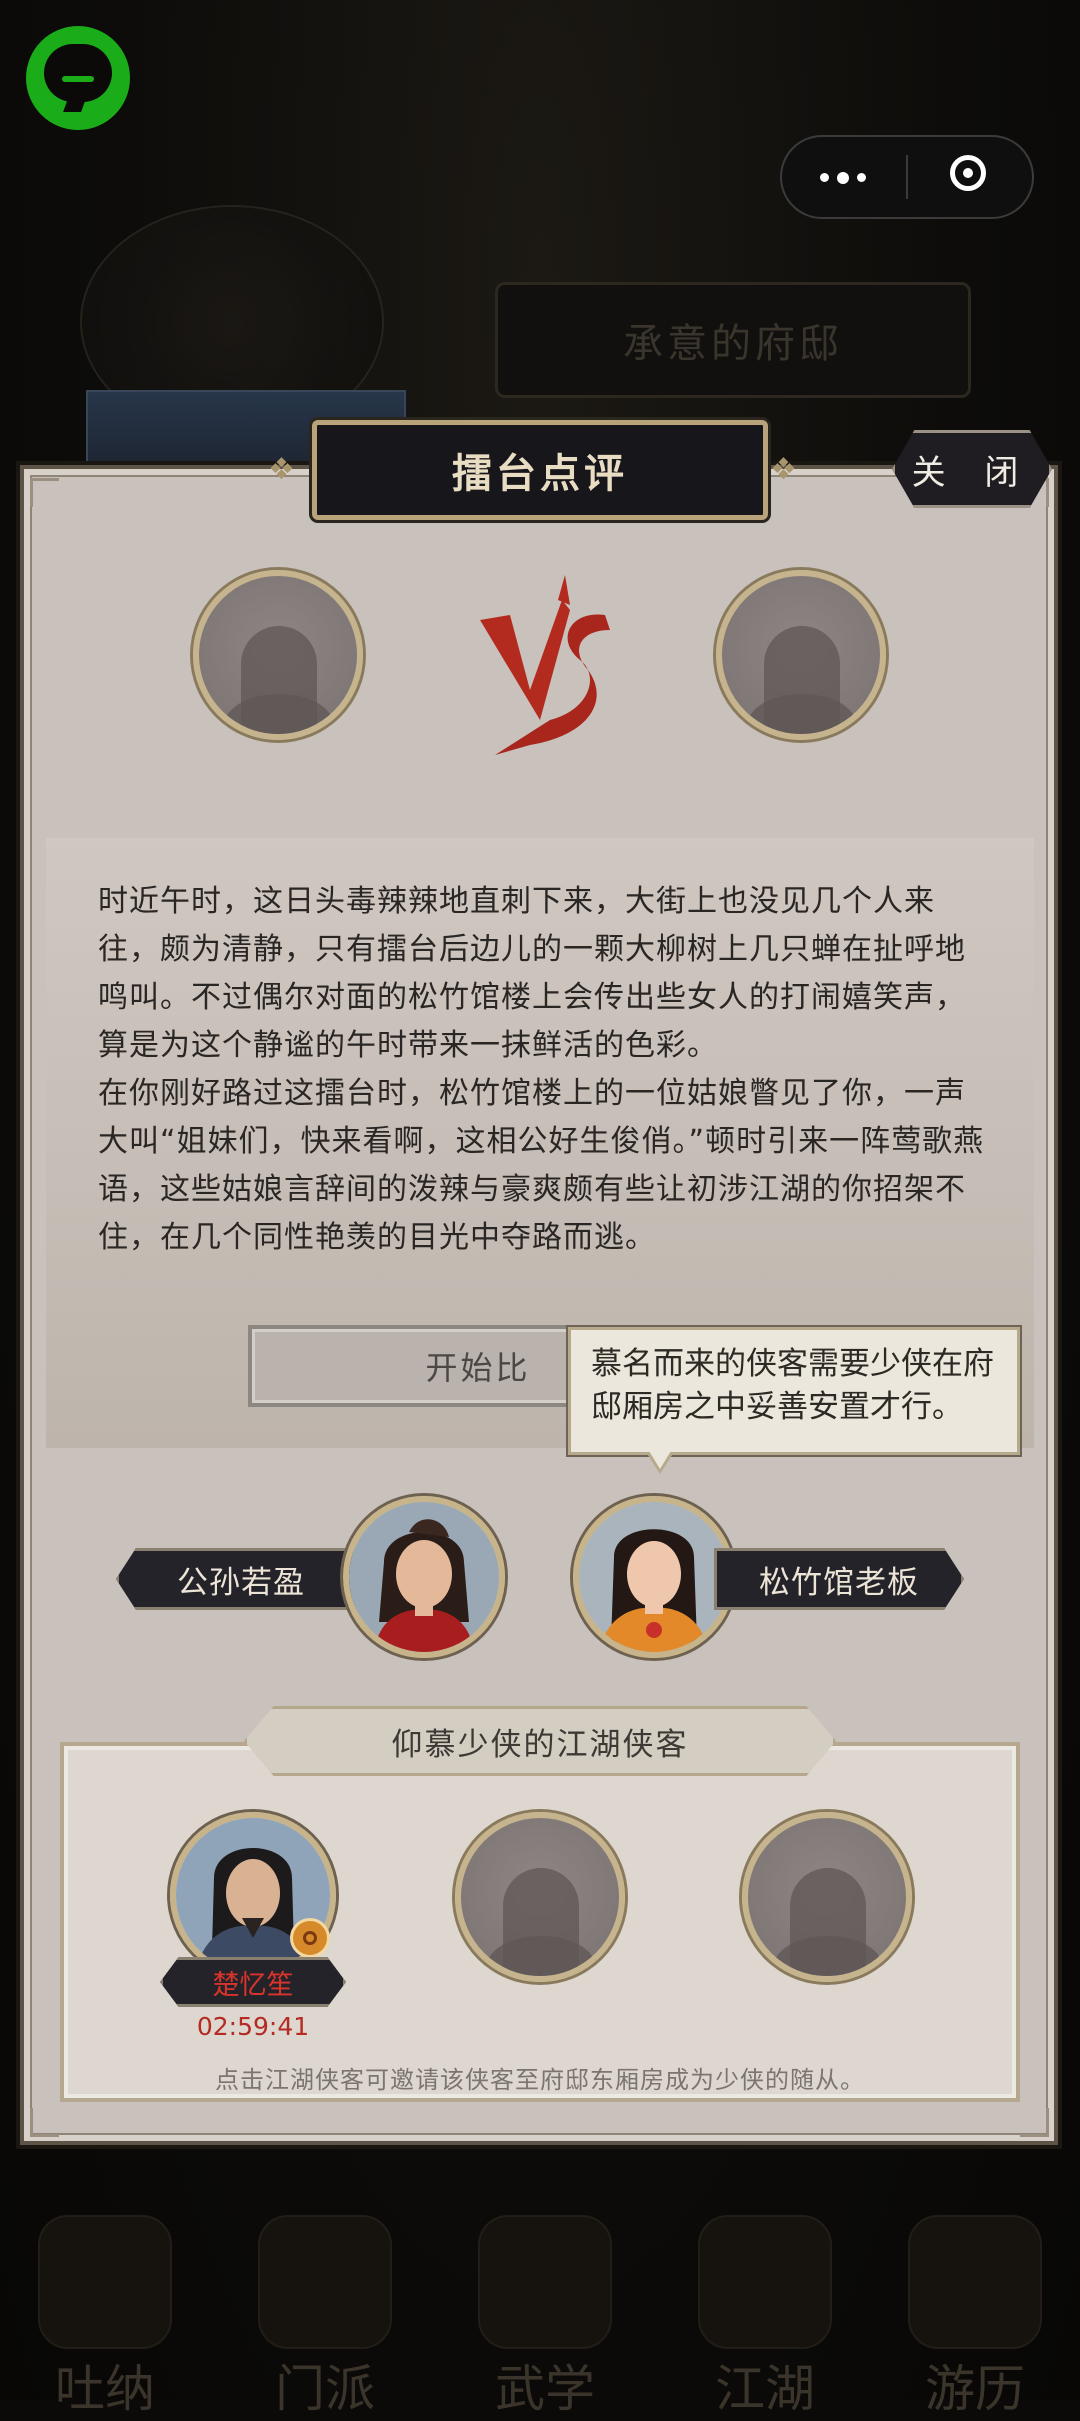 The image size is (1080, 2421). Describe the element at coordinates (975, 2282) in the screenshot. I see `travel-icon` at that location.